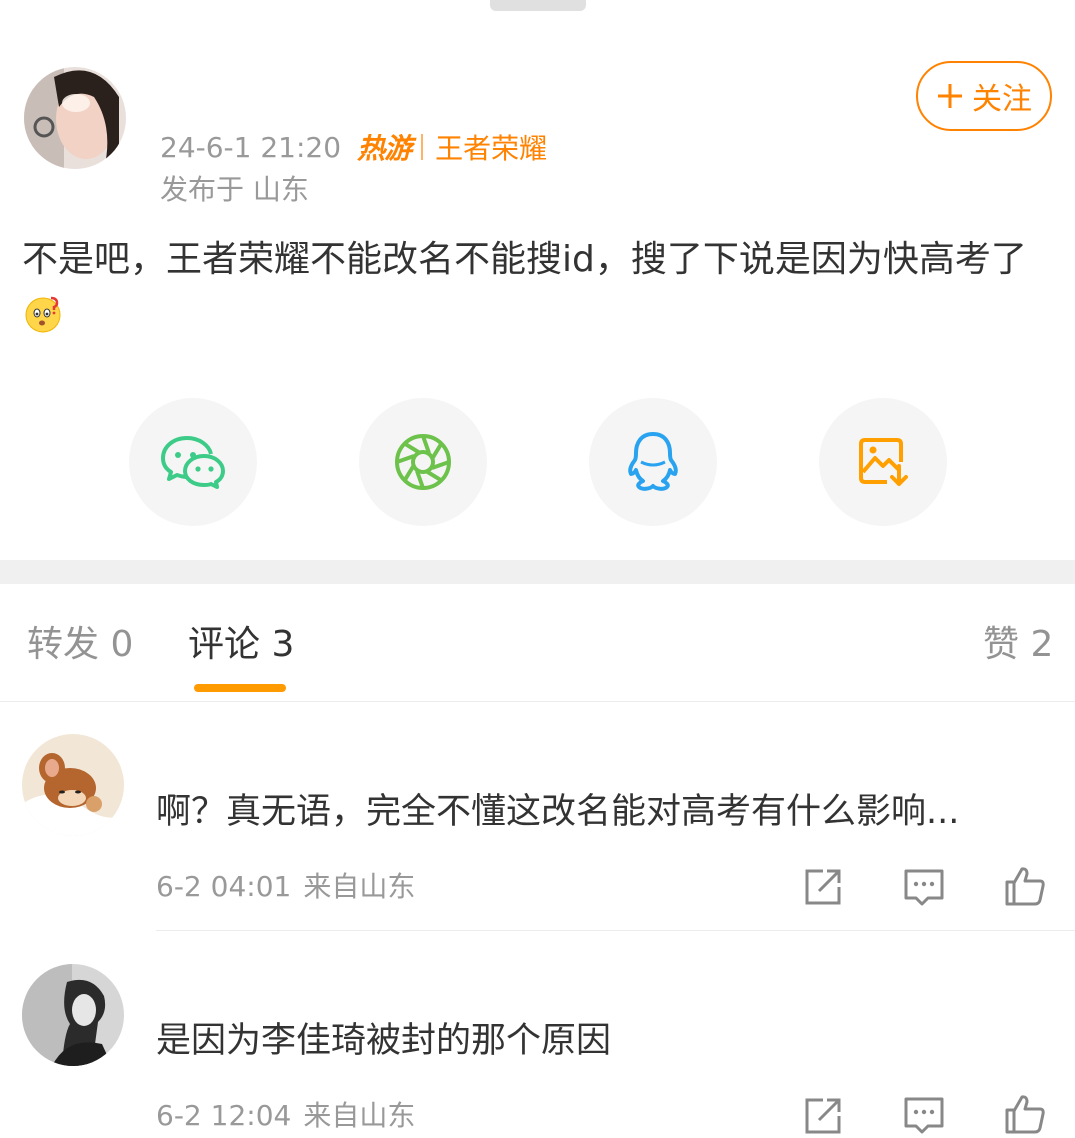  What do you see at coordinates (384, 148) in the screenshot?
I see `hot-game-badge: 热游` at bounding box center [384, 148].